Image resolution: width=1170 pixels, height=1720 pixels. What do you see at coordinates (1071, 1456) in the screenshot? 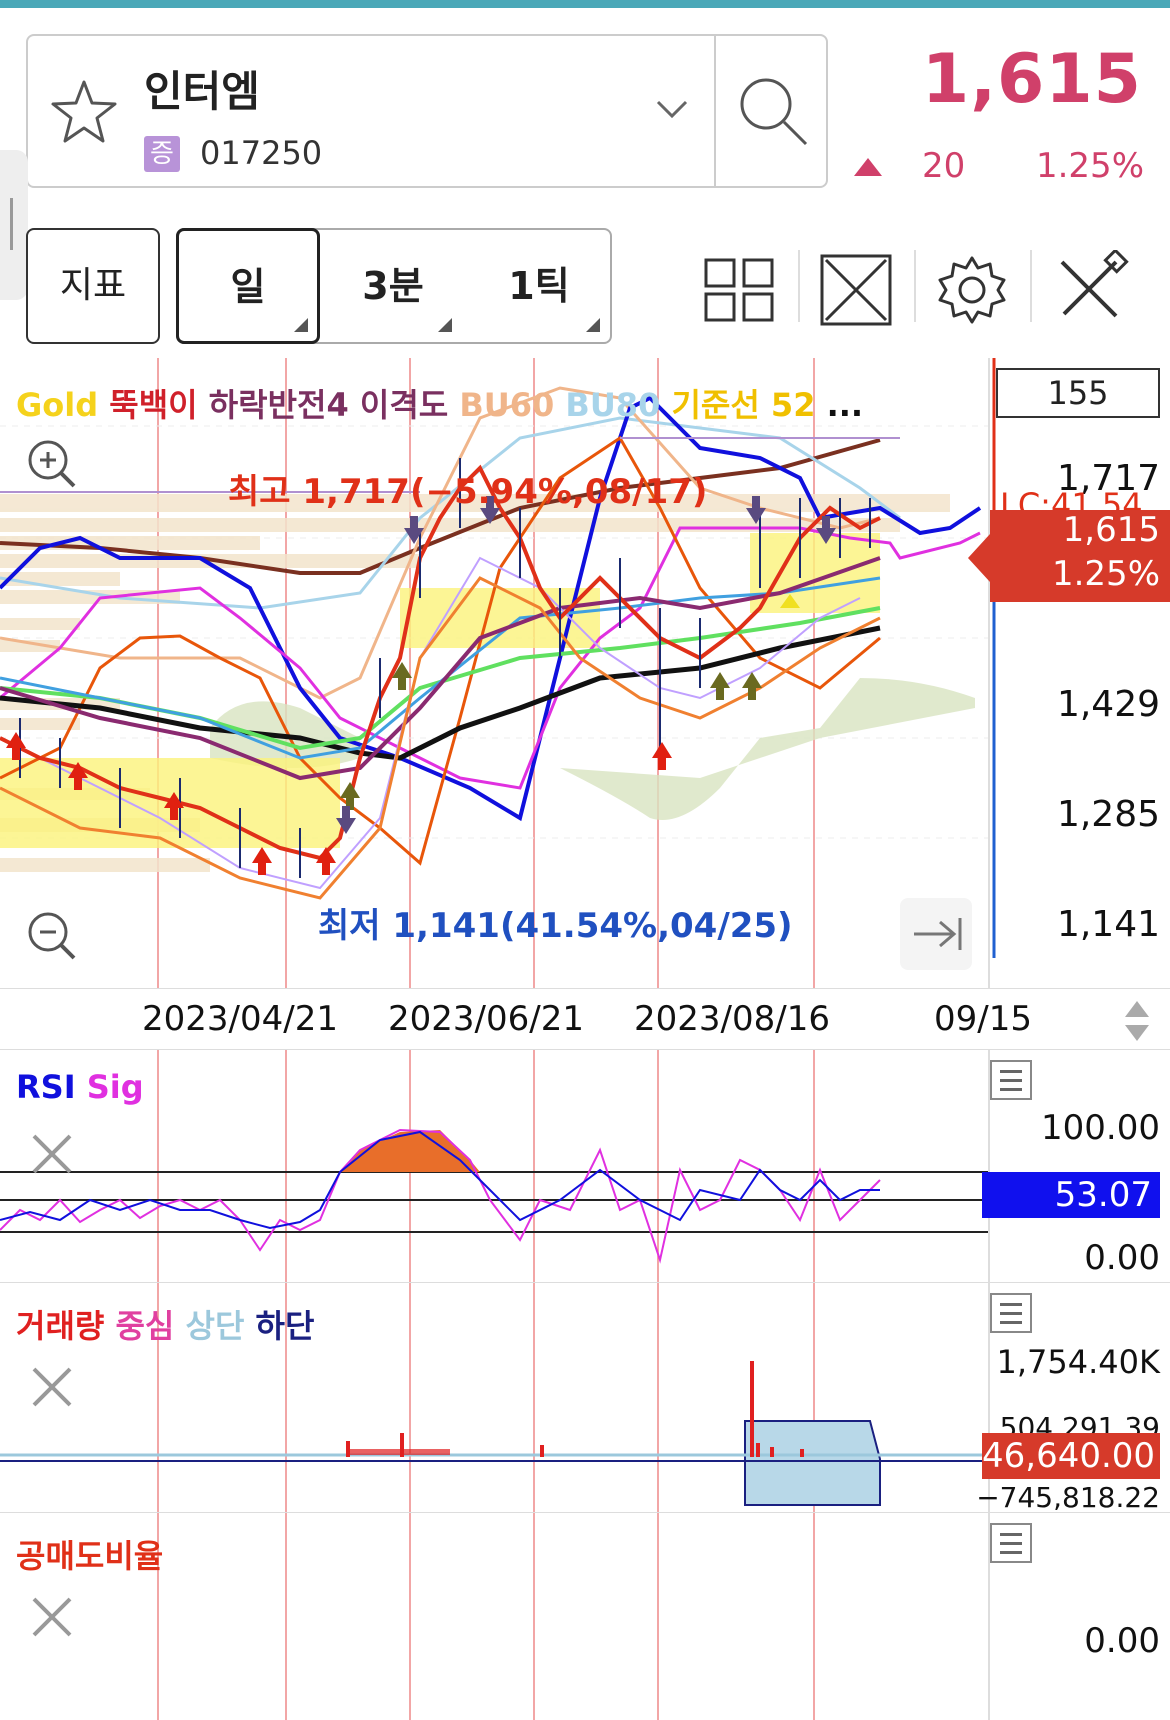
I see `volume-current-tag: 46,640.00` at bounding box center [1071, 1456].